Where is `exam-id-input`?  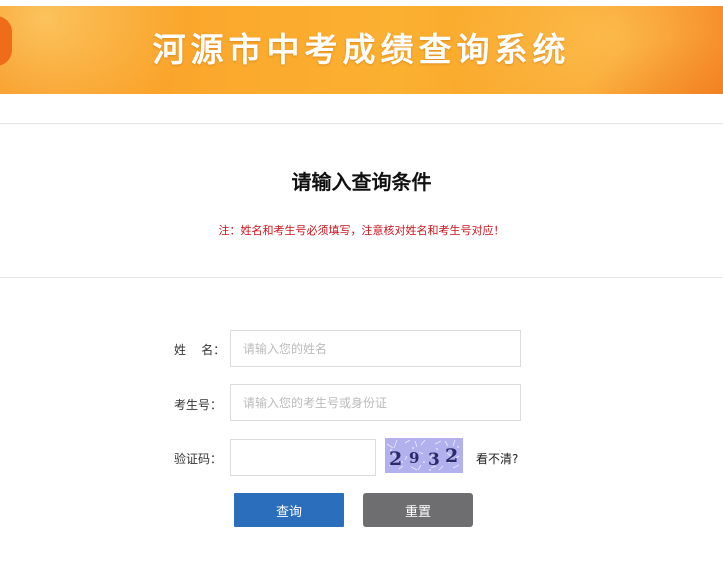 exam-id-input is located at coordinates (375, 402).